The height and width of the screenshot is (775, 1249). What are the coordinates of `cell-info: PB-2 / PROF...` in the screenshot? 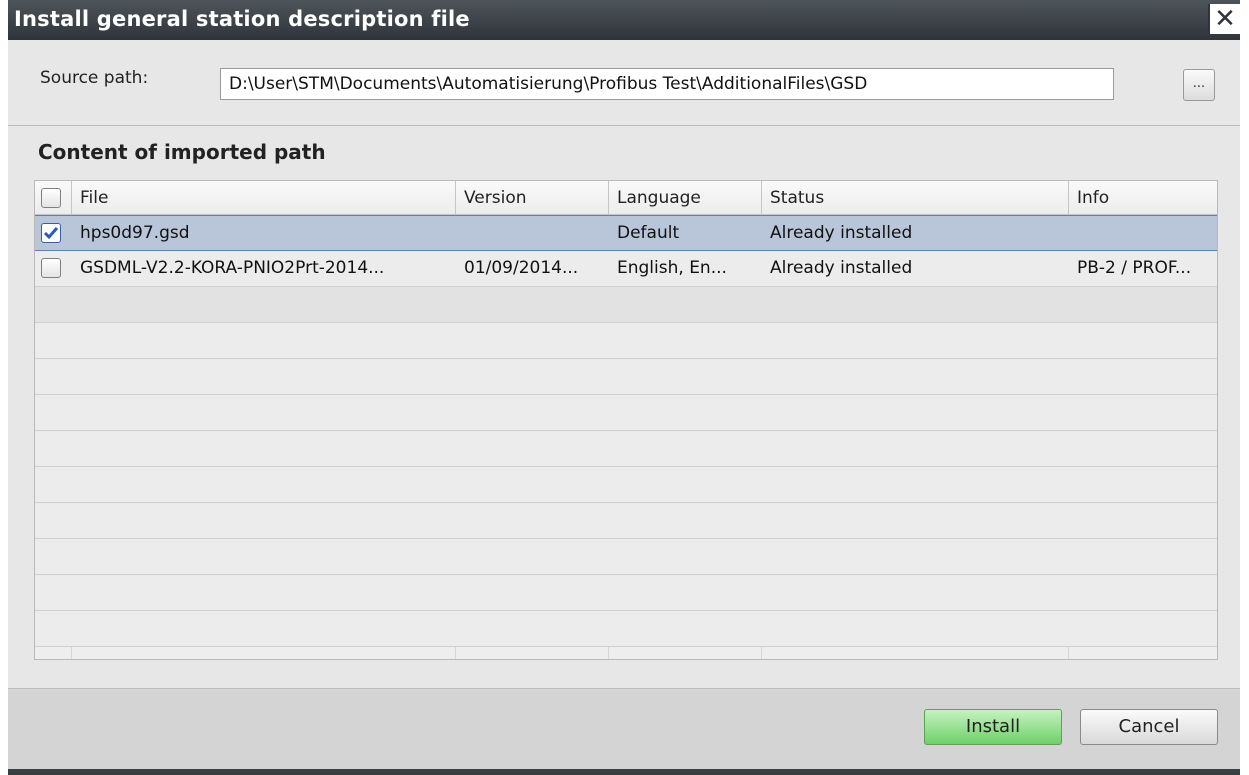 It's located at (1134, 268).